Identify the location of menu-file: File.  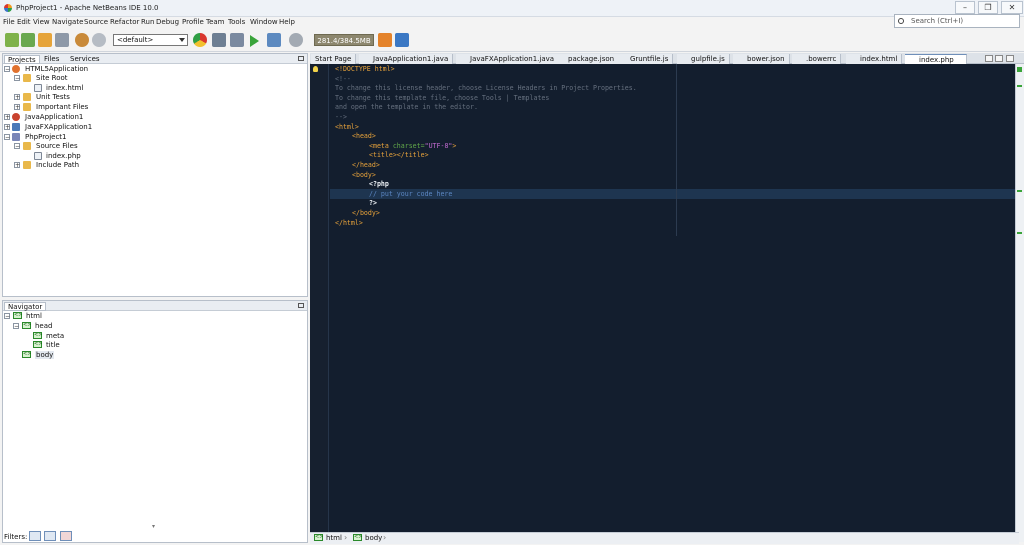
(9, 22).